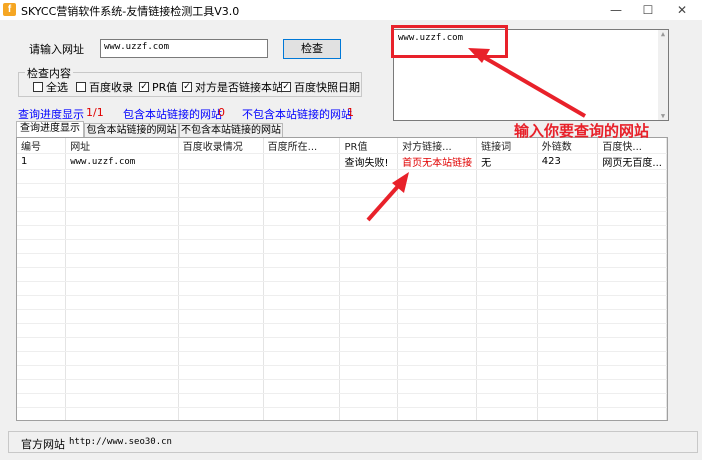 This screenshot has width=702, height=460. I want to click on arrow-to-memo-icon, so click(527, 83).